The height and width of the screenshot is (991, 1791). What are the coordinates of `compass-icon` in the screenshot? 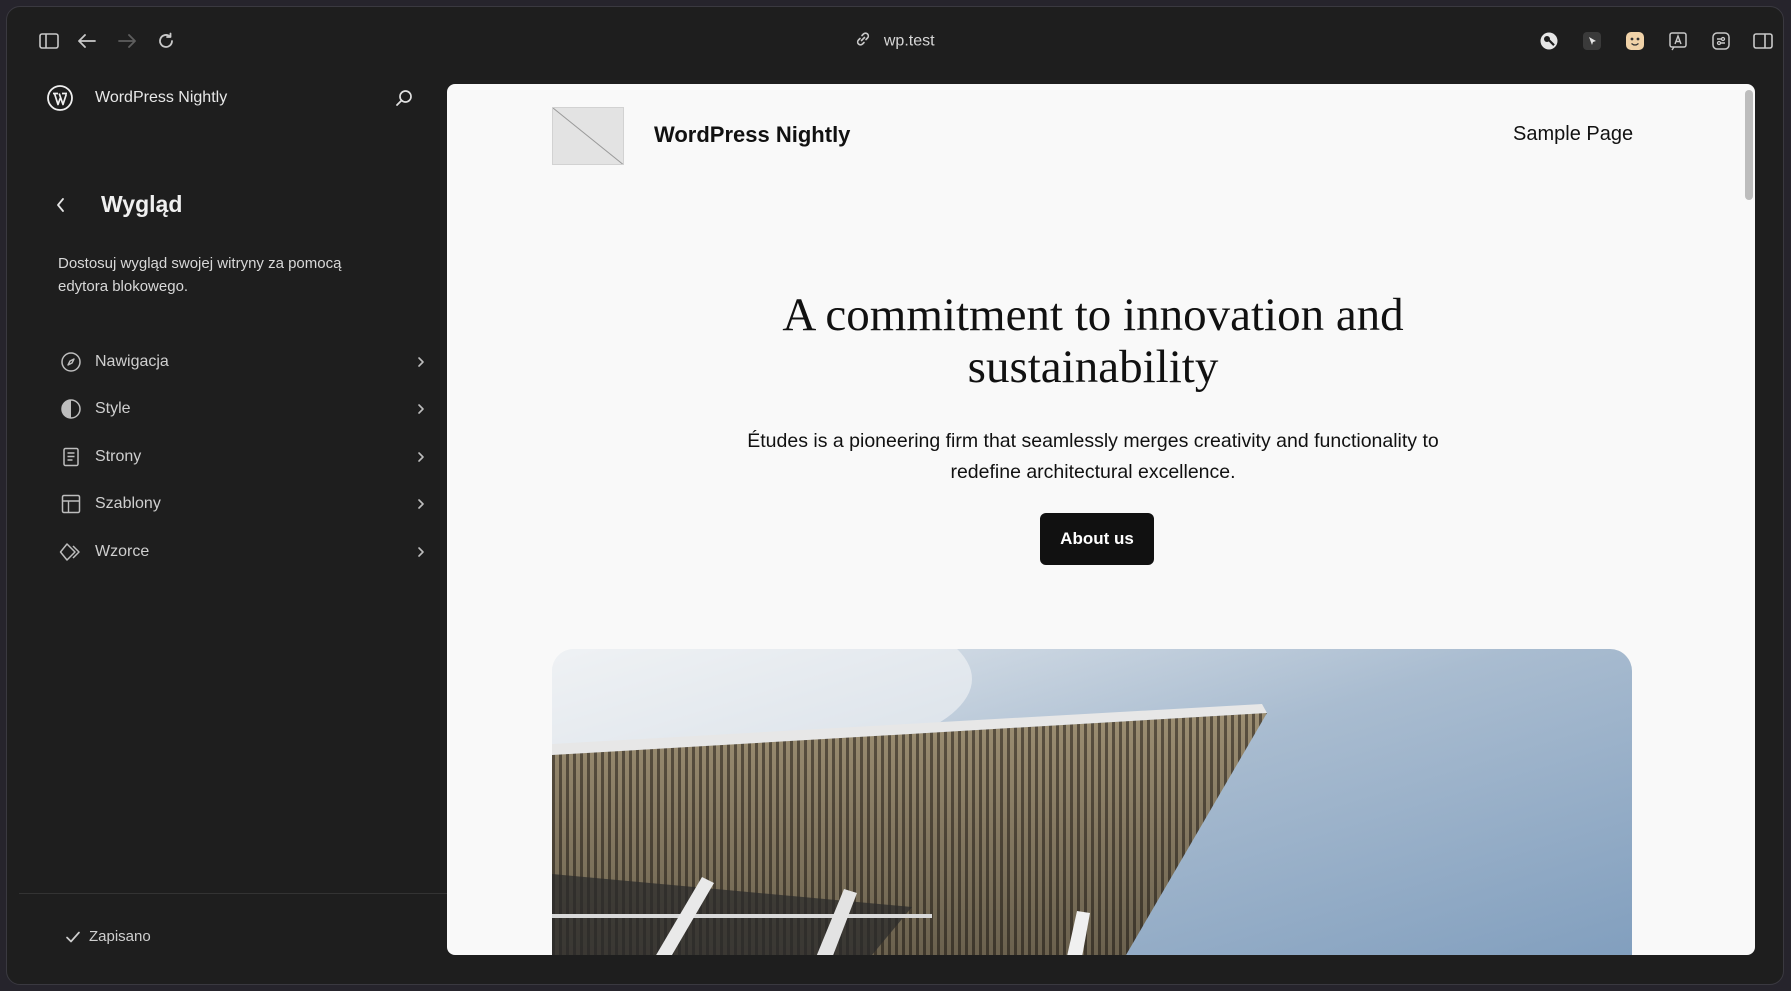 It's located at (71, 362).